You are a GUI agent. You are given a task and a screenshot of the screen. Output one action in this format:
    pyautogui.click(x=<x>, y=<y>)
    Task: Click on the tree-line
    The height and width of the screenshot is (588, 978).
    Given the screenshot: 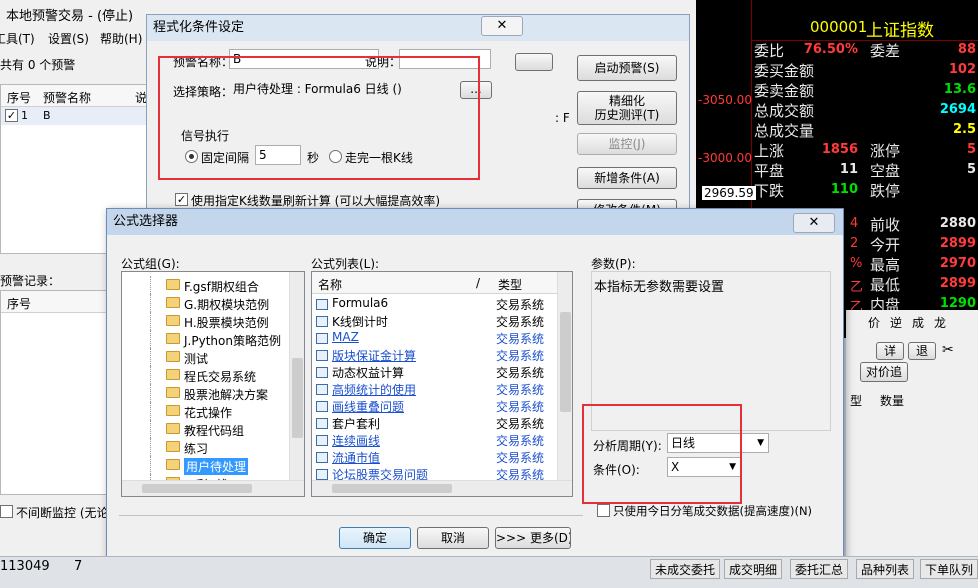 What is the action you would take?
    pyautogui.click(x=150, y=357)
    